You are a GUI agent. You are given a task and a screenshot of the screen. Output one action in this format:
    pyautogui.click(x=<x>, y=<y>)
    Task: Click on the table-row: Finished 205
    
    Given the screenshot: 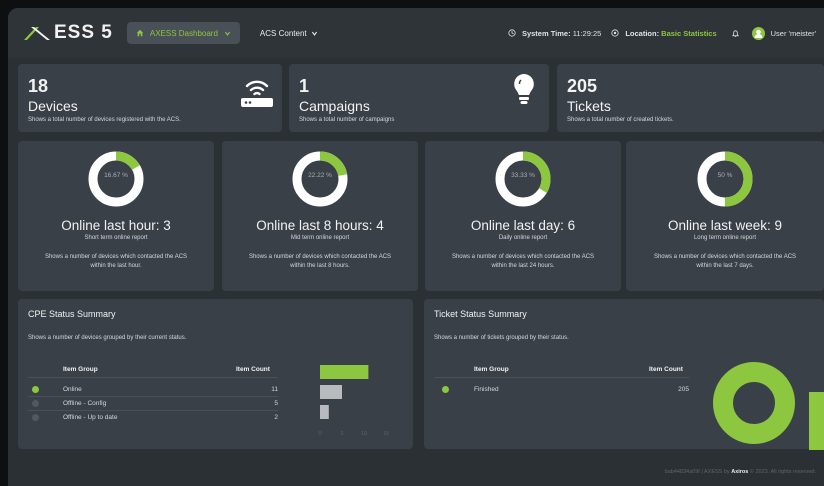 What is the action you would take?
    pyautogui.click(x=561, y=389)
    